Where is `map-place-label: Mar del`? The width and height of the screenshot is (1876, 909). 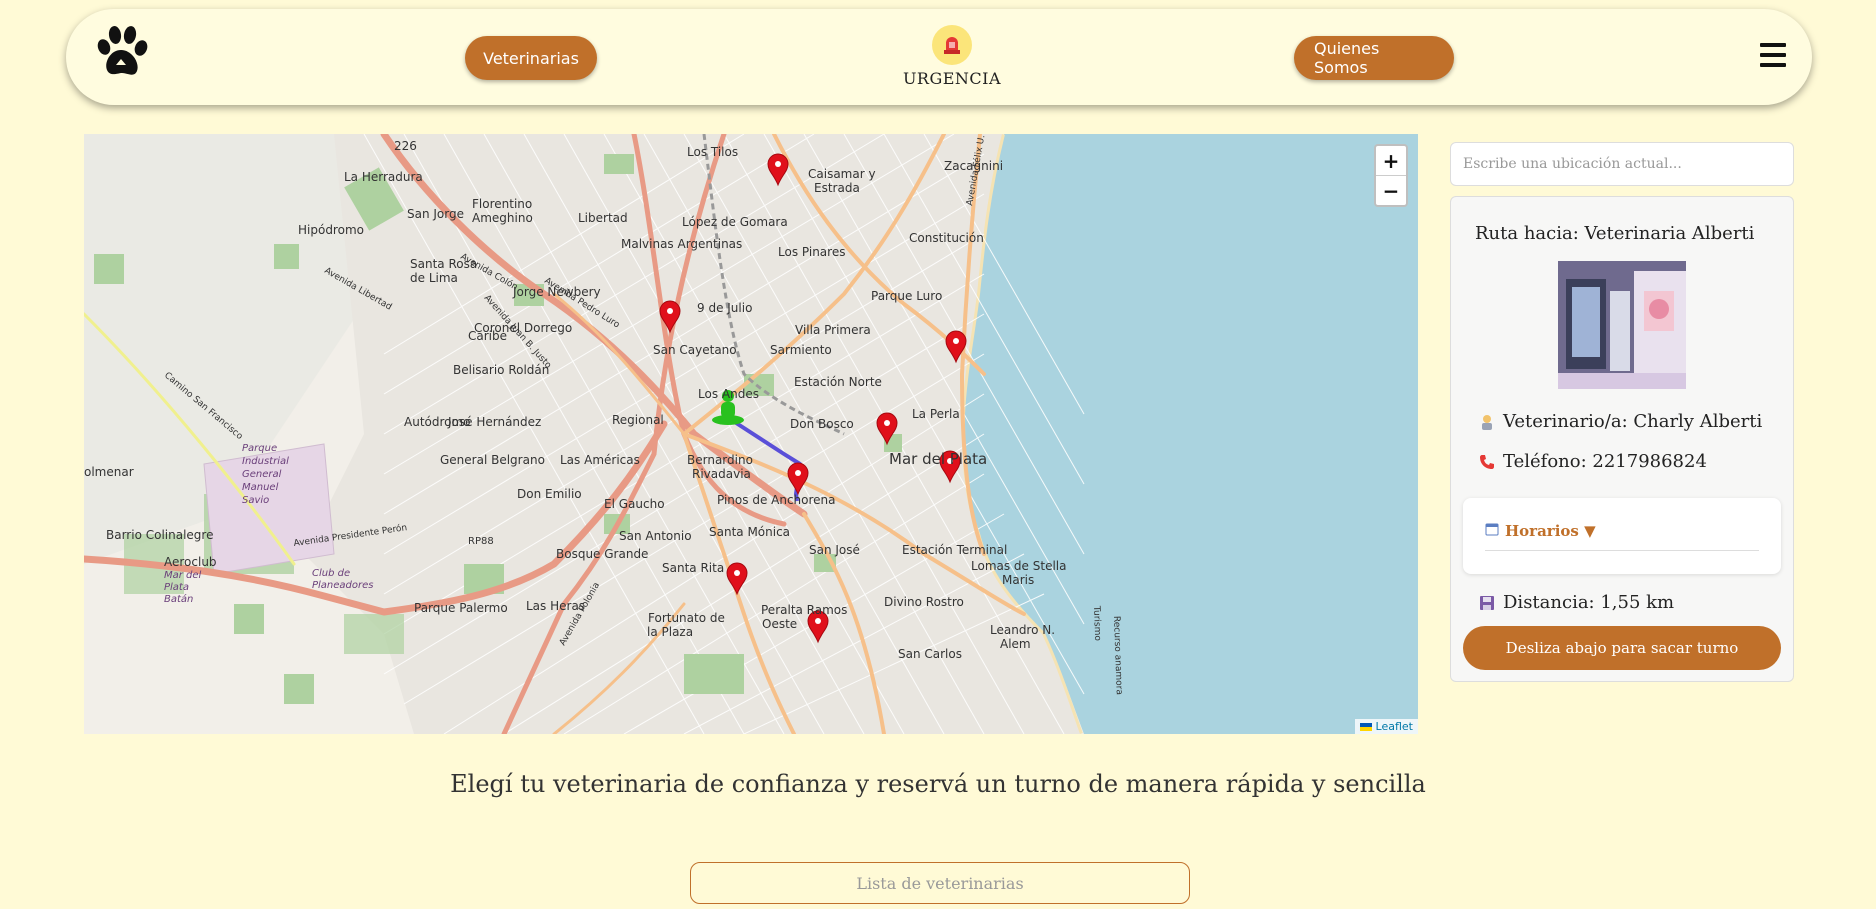
map-place-label: Mar del is located at coordinates (183, 575).